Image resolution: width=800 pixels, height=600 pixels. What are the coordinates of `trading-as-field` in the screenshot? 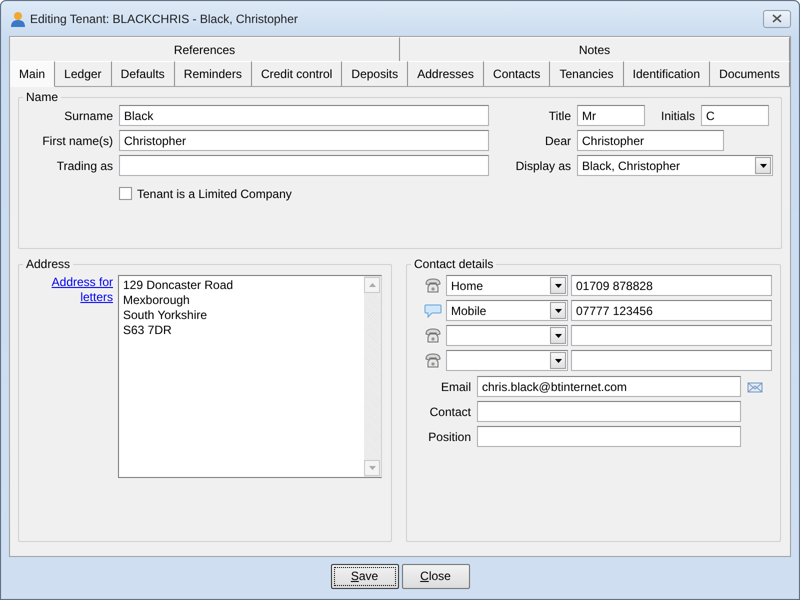 It's located at (304, 165).